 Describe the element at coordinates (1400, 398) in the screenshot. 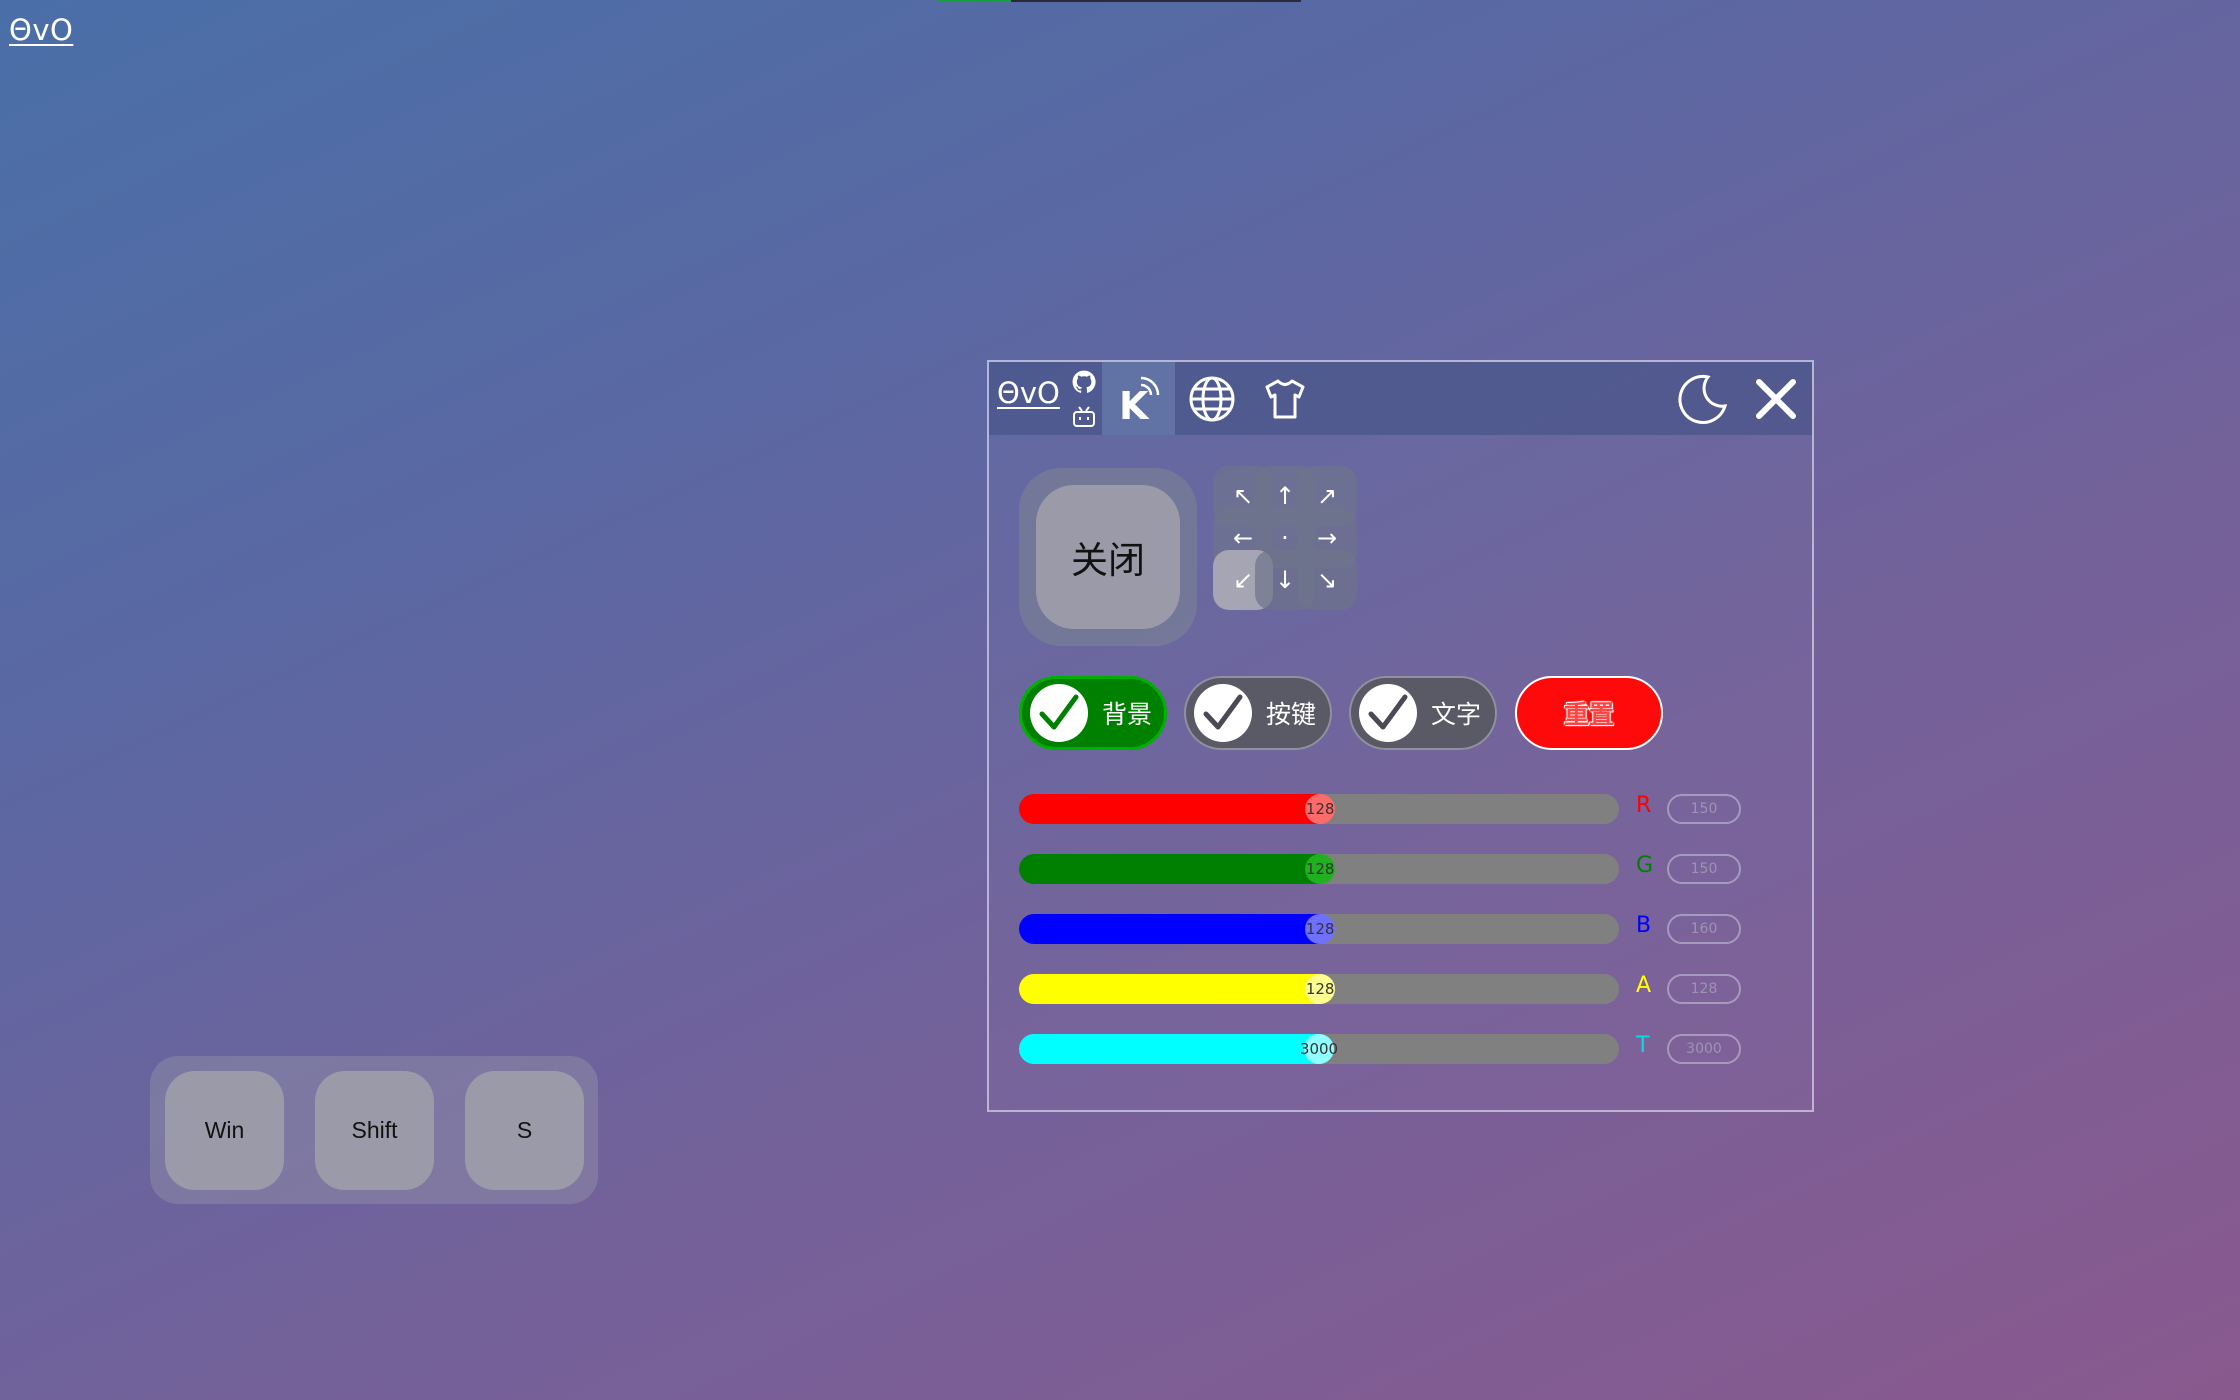

I see `panel-toolbar: ΘvO K` at that location.